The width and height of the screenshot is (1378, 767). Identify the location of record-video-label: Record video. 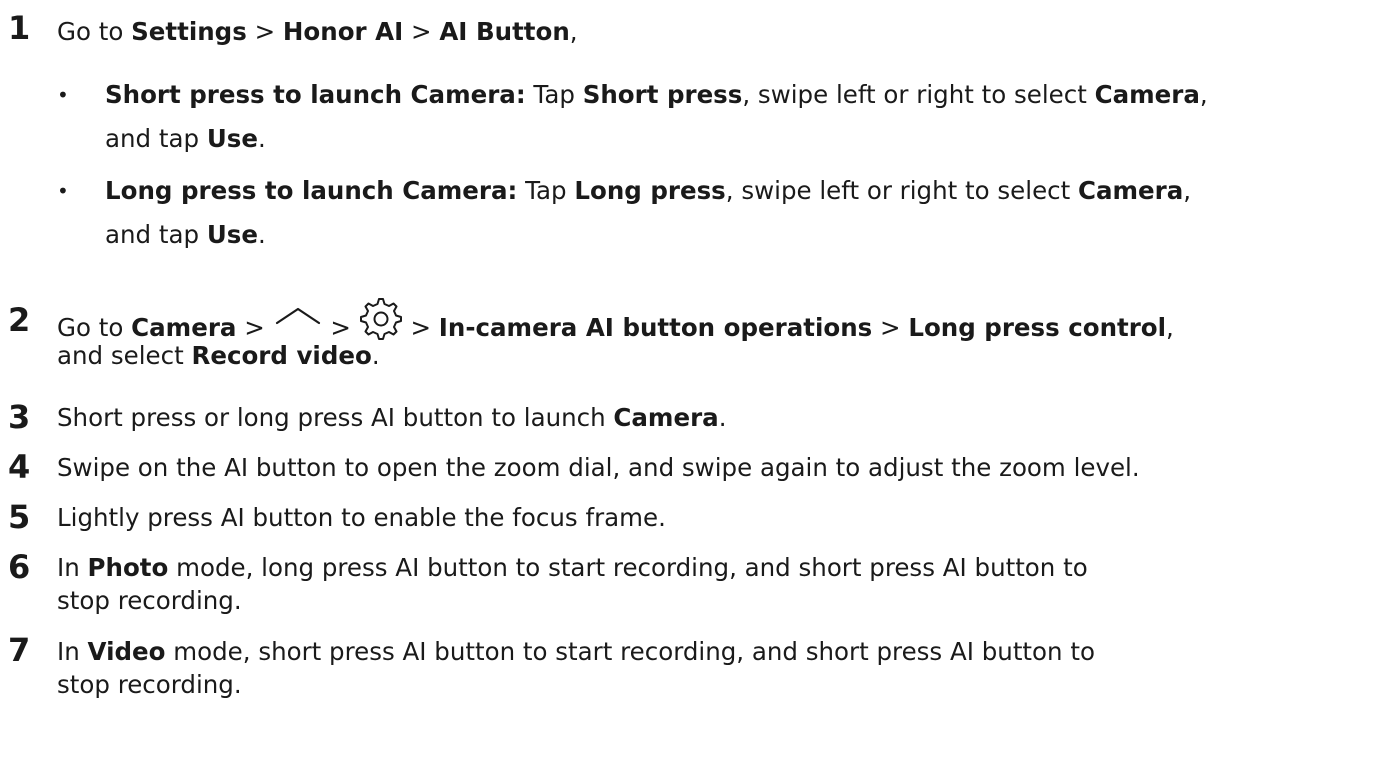
(281, 355).